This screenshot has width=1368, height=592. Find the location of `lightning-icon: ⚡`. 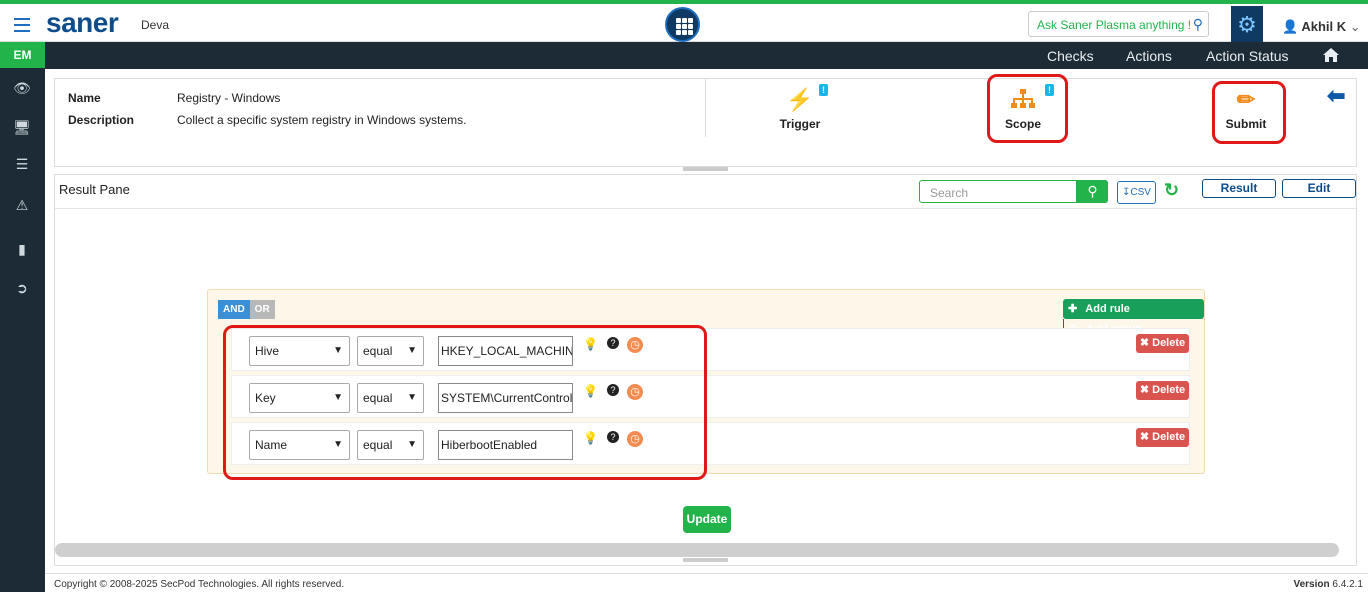

lightning-icon: ⚡ is located at coordinates (800, 99).